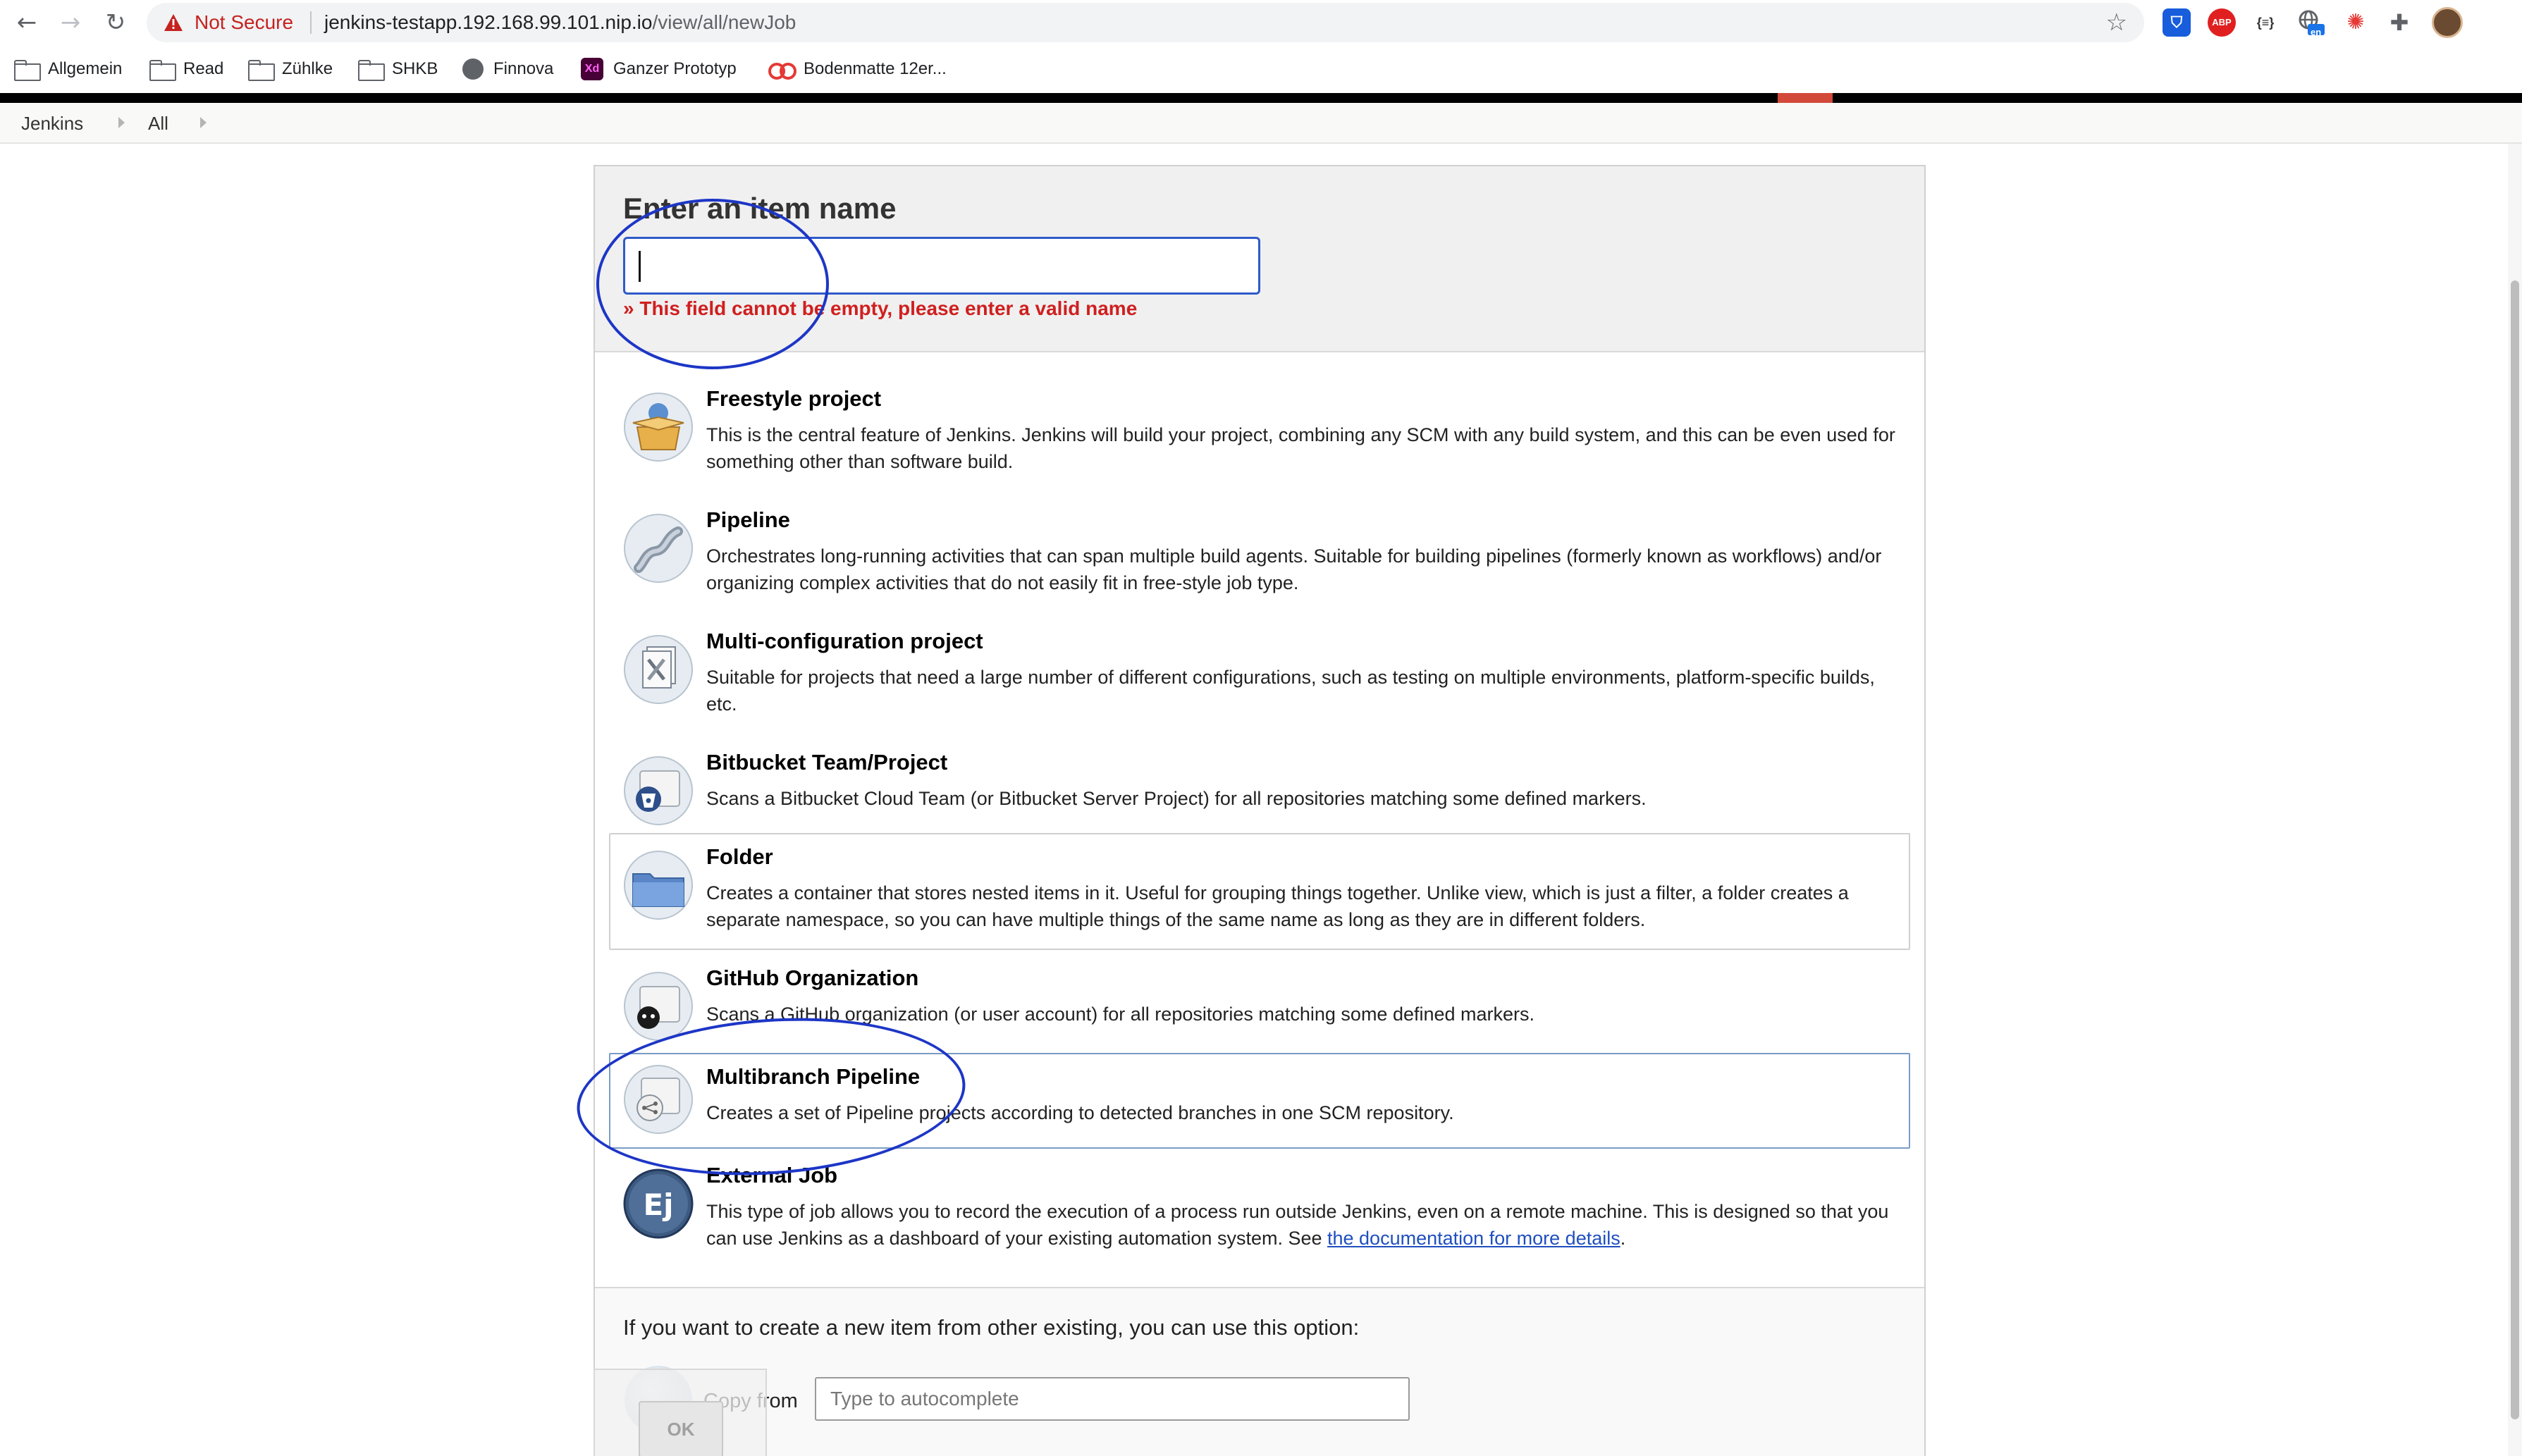  What do you see at coordinates (592, 69) in the screenshot?
I see `adobe-xd-icon: Xd` at bounding box center [592, 69].